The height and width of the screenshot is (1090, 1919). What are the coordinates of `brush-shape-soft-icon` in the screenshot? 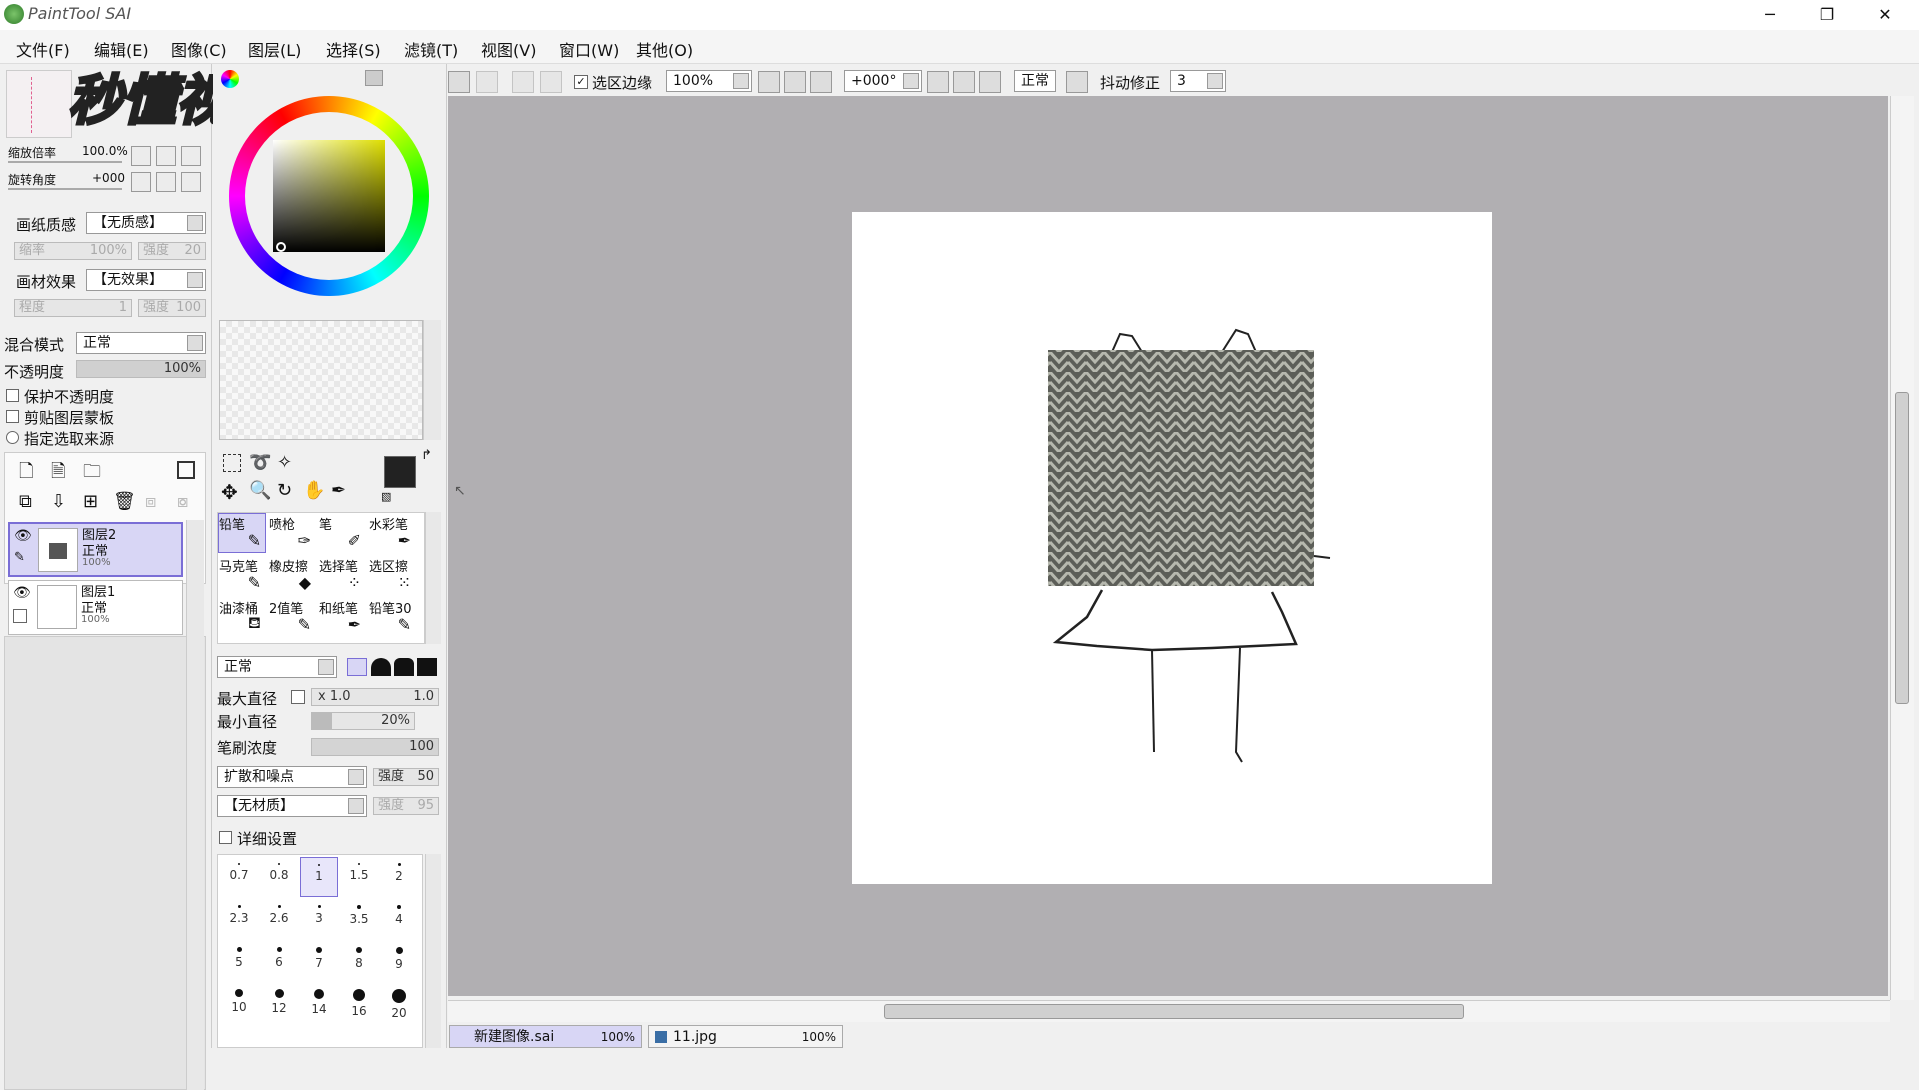 It's located at (404, 667).